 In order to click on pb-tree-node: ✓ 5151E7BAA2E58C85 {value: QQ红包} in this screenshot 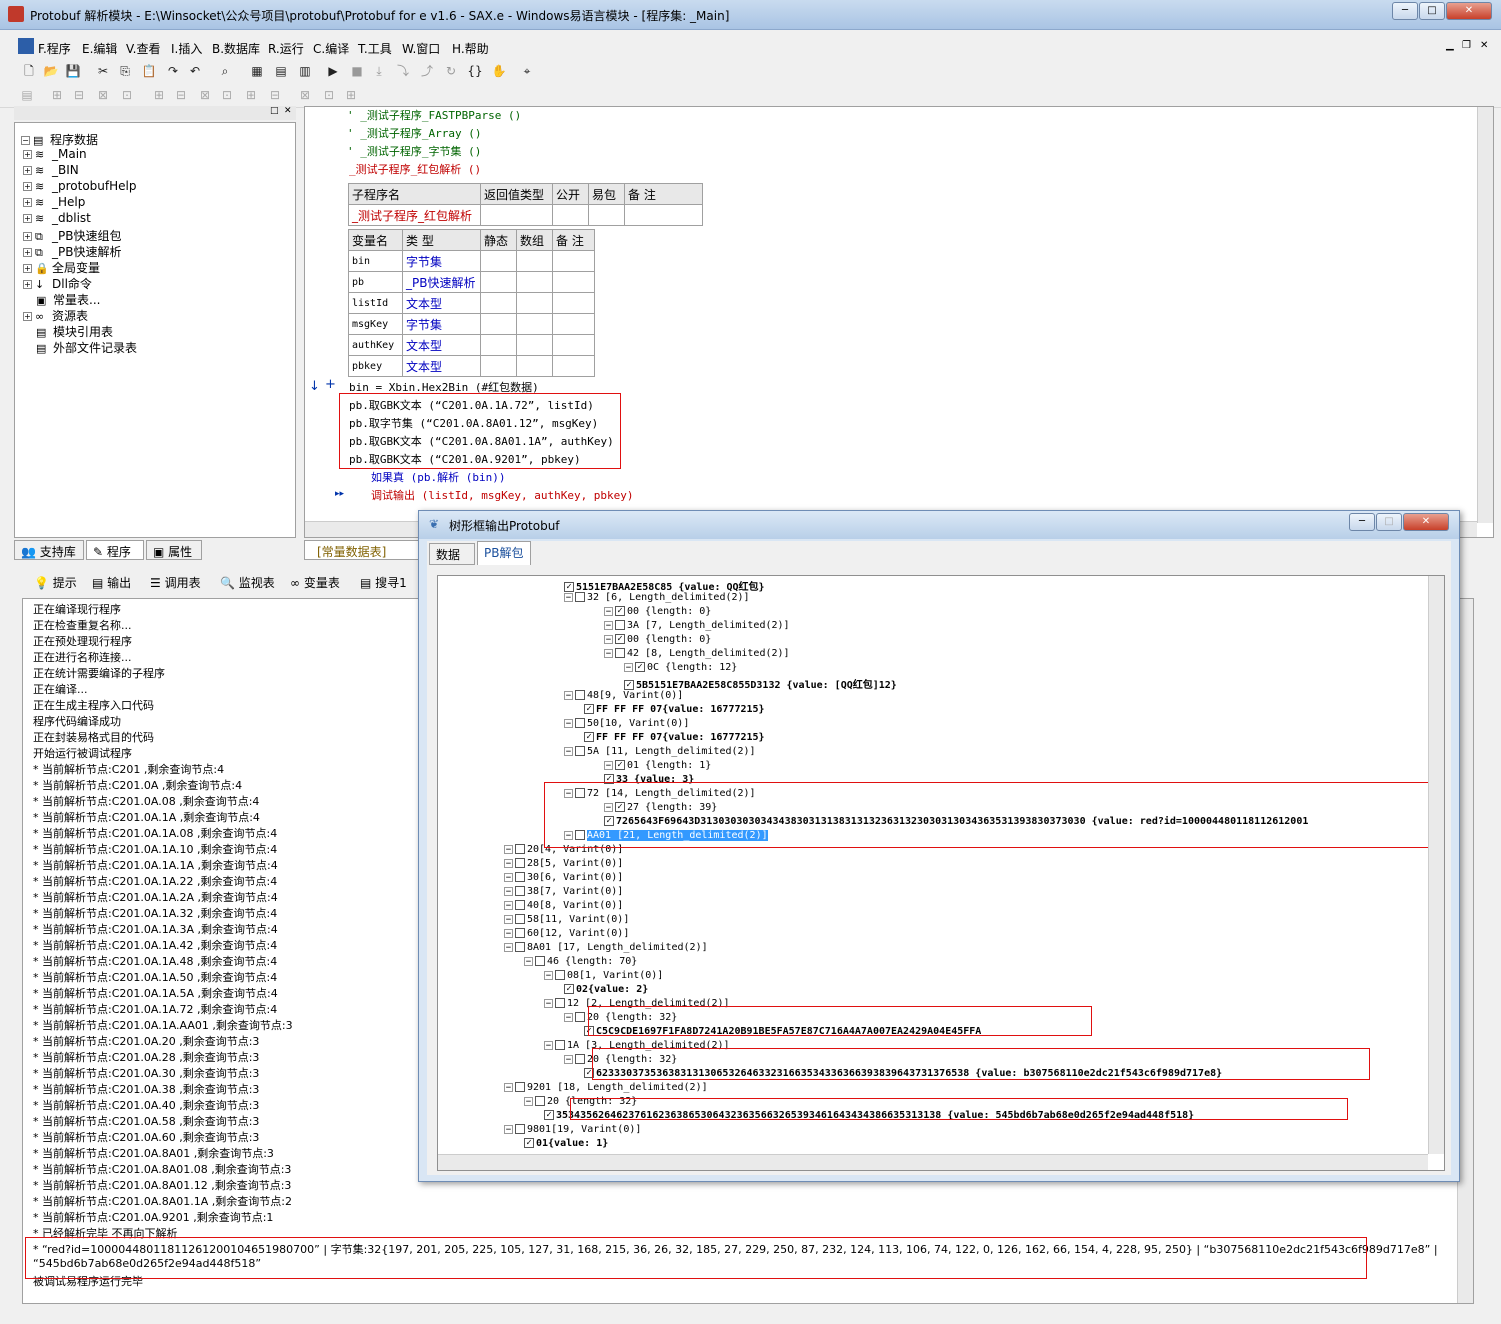, I will do `click(664, 585)`.